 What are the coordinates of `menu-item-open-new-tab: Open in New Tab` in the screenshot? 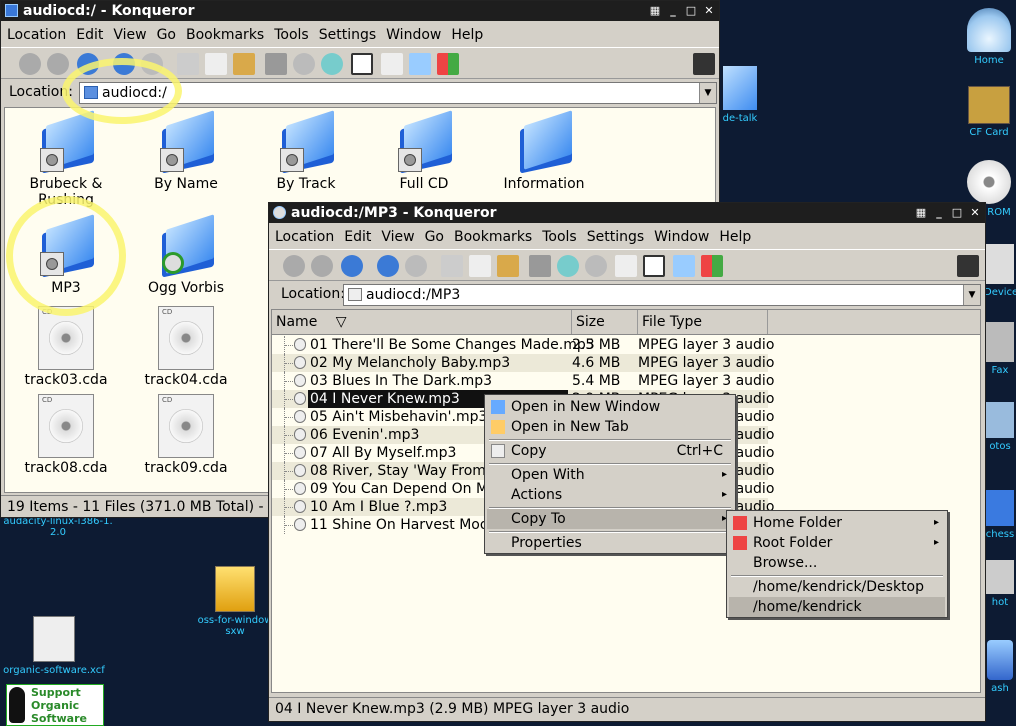 It's located at (610, 427).